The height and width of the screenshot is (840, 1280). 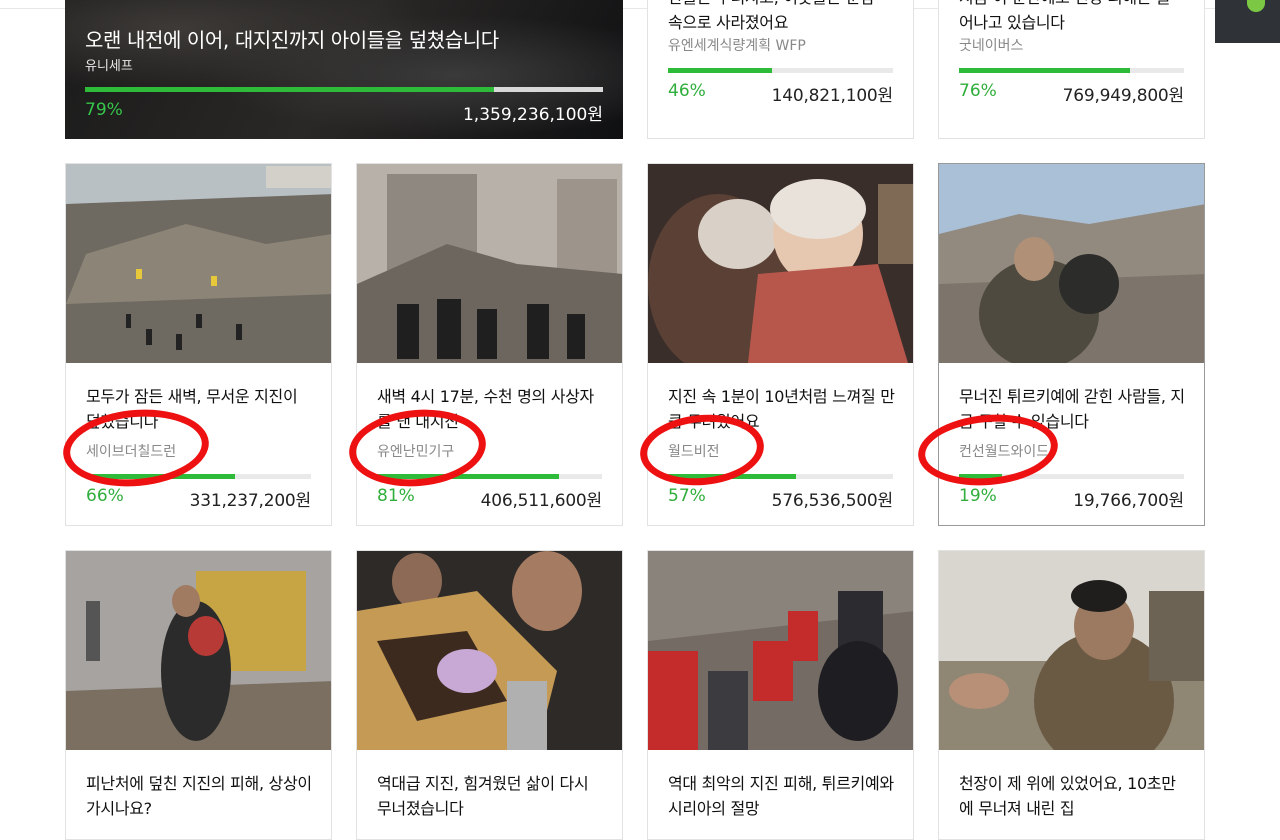 What do you see at coordinates (1004, 452) in the screenshot?
I see `card-org: 컨선월드와이드` at bounding box center [1004, 452].